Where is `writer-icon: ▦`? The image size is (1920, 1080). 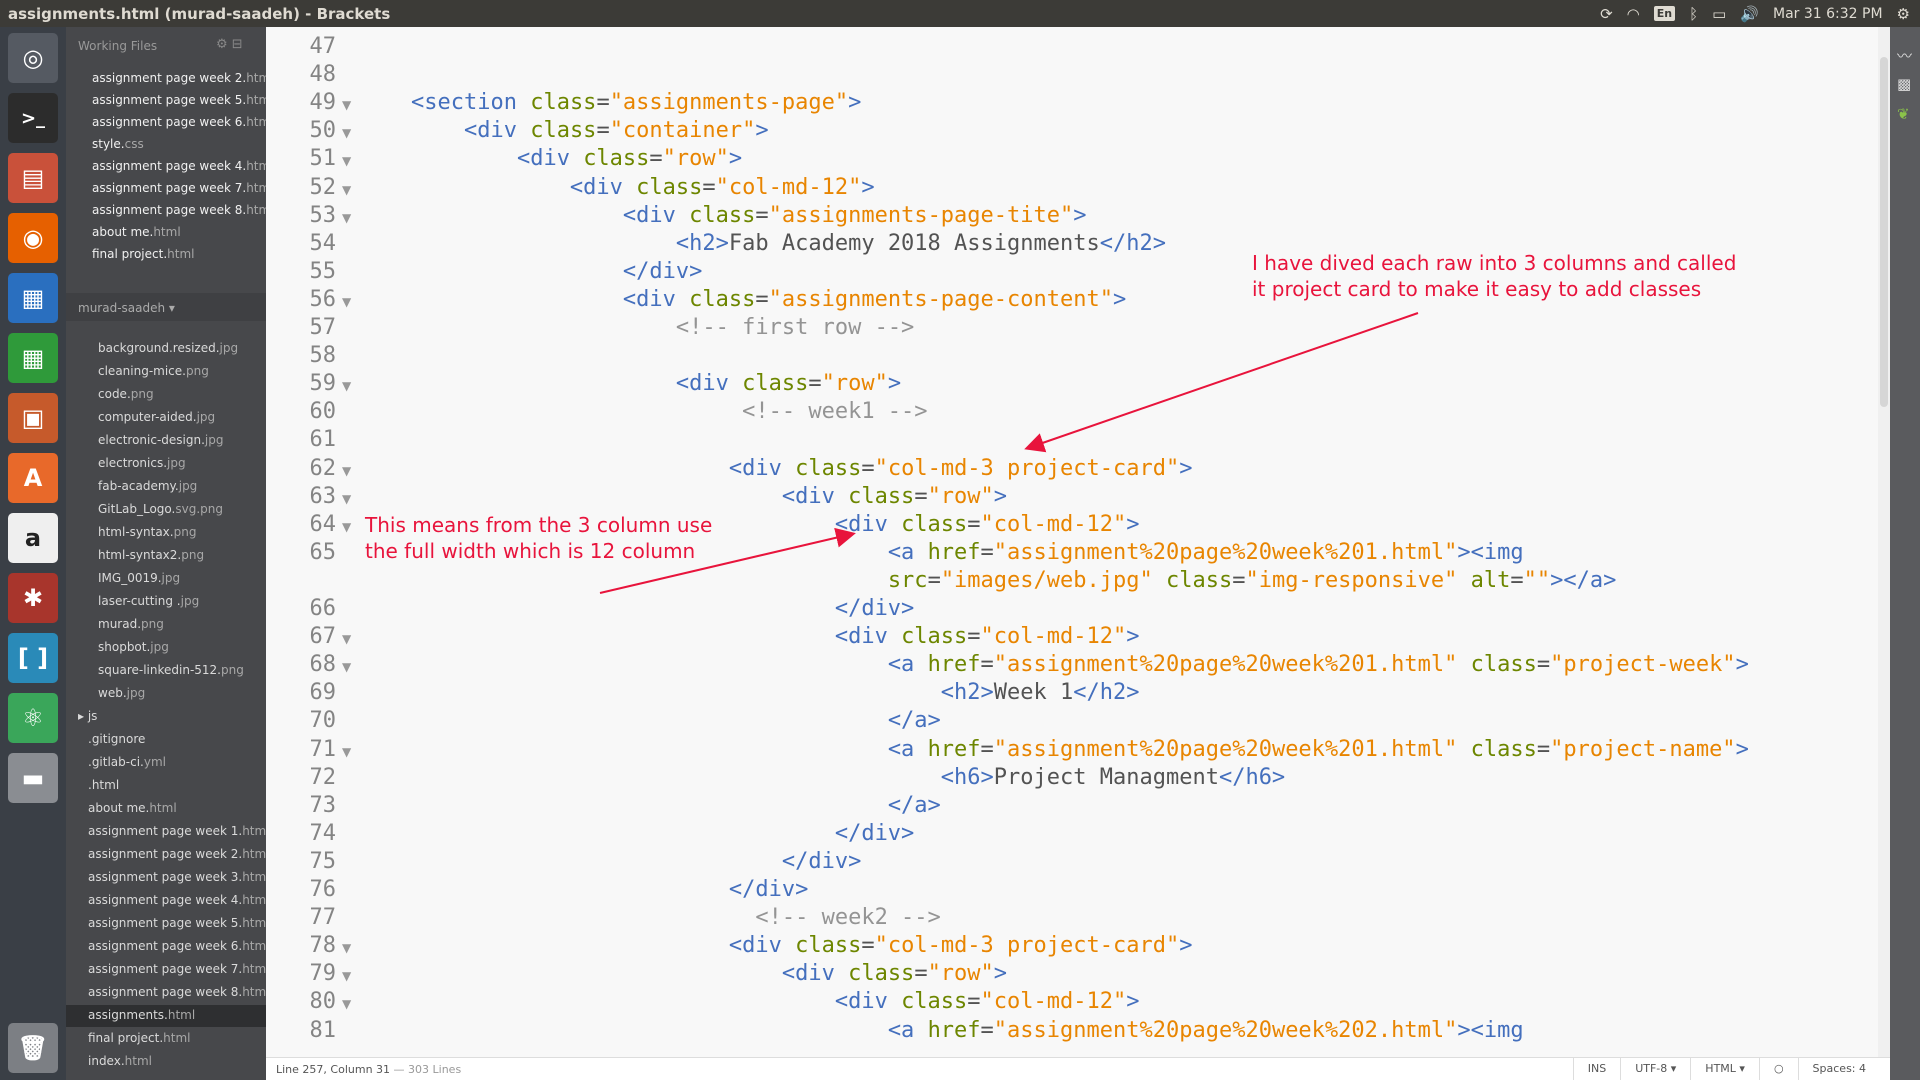 writer-icon: ▦ is located at coordinates (33, 298).